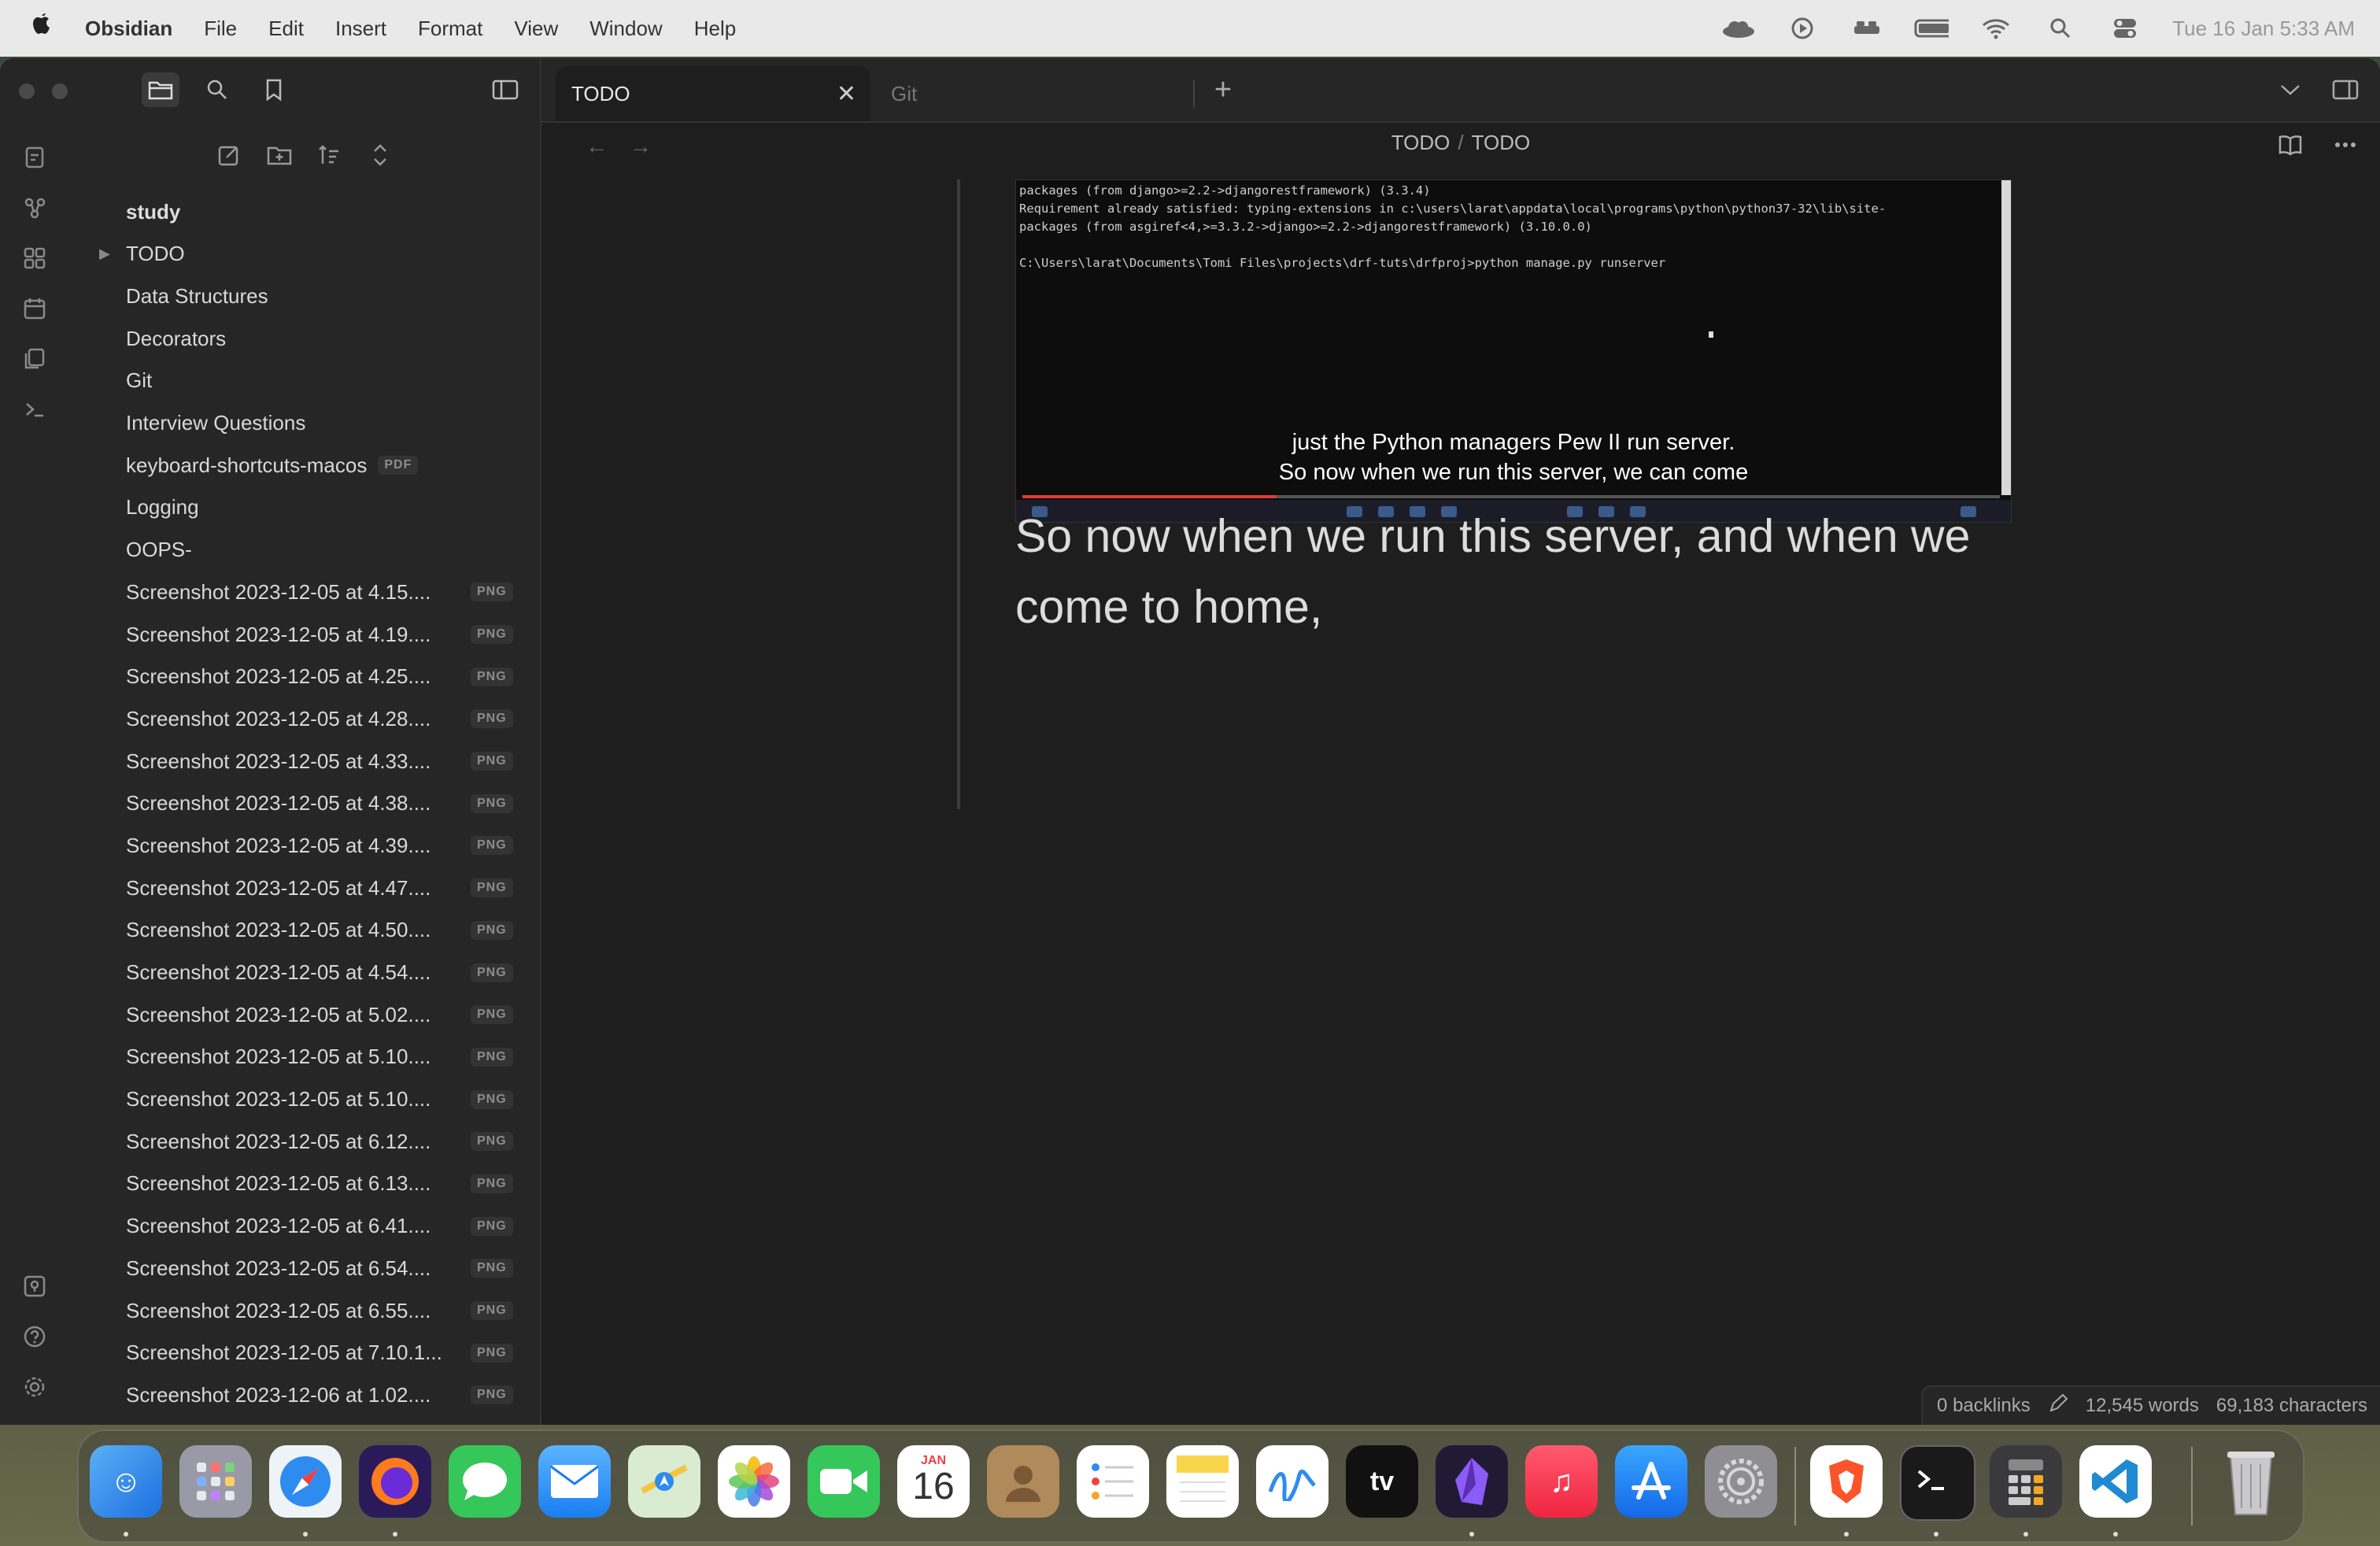 This screenshot has height=1546, width=2380. Describe the element at coordinates (34, 157) in the screenshot. I see `open-quick-switcher-icon` at that location.